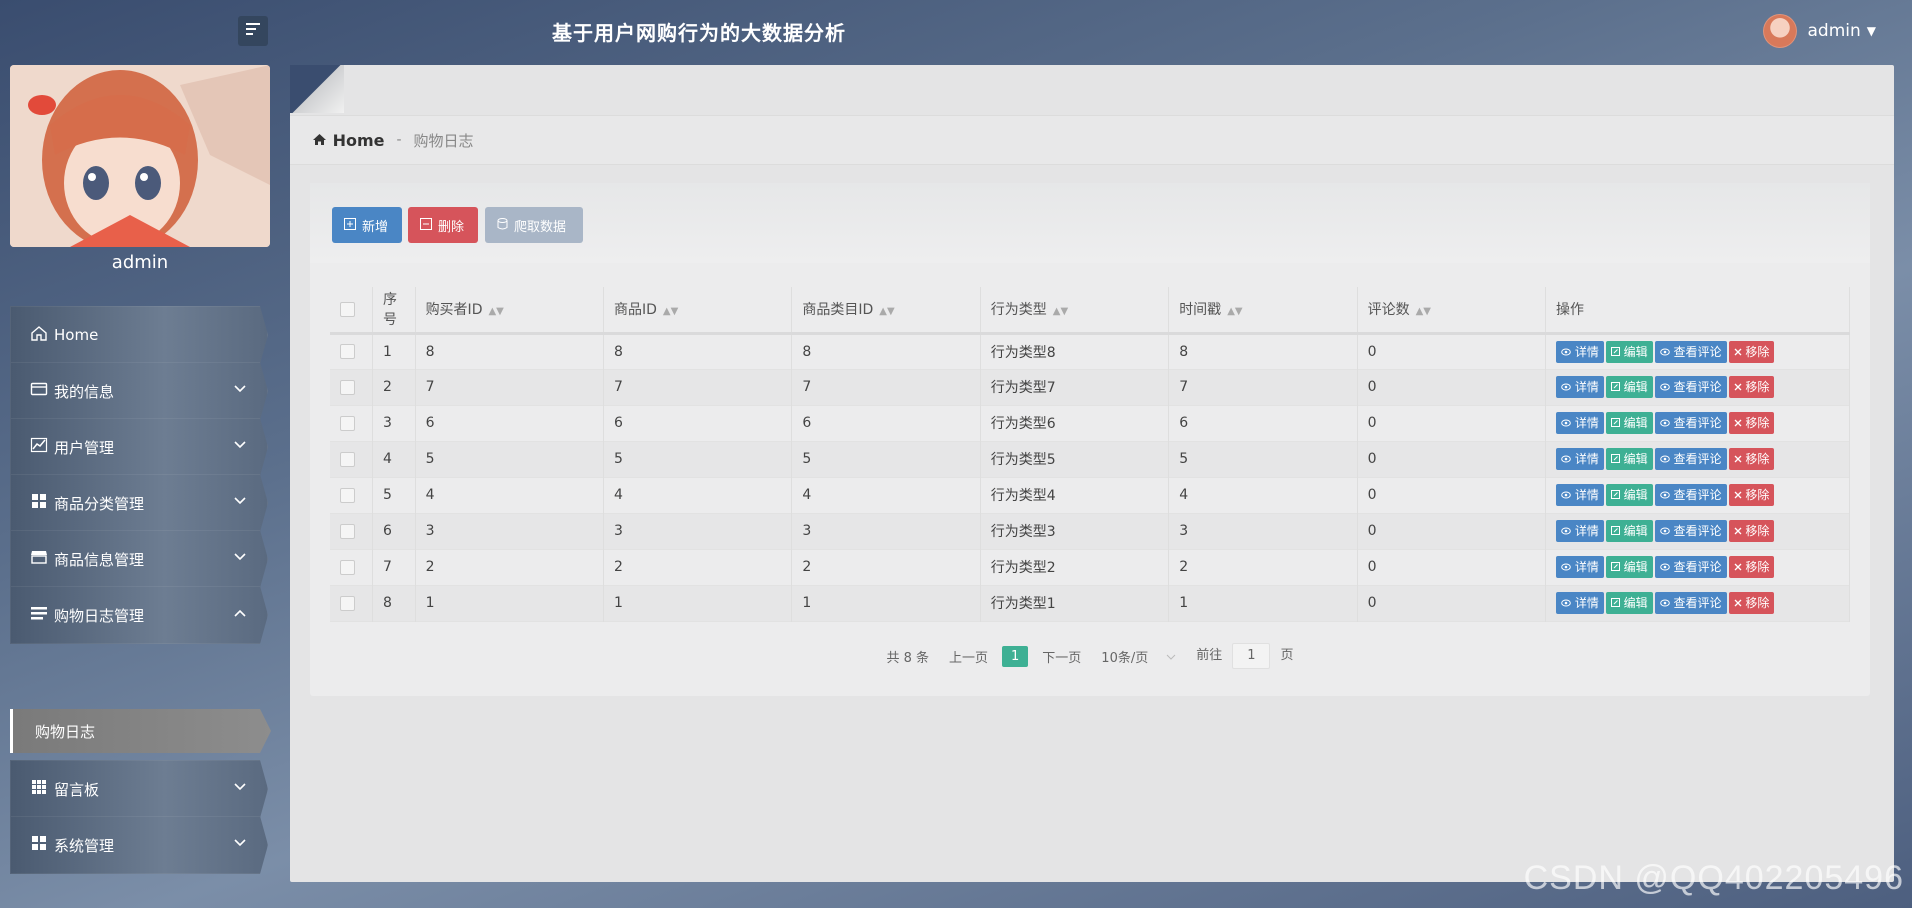 Image resolution: width=1912 pixels, height=908 pixels. What do you see at coordinates (534, 225) in the screenshot?
I see `crawl-data-button: 爬取数据` at bounding box center [534, 225].